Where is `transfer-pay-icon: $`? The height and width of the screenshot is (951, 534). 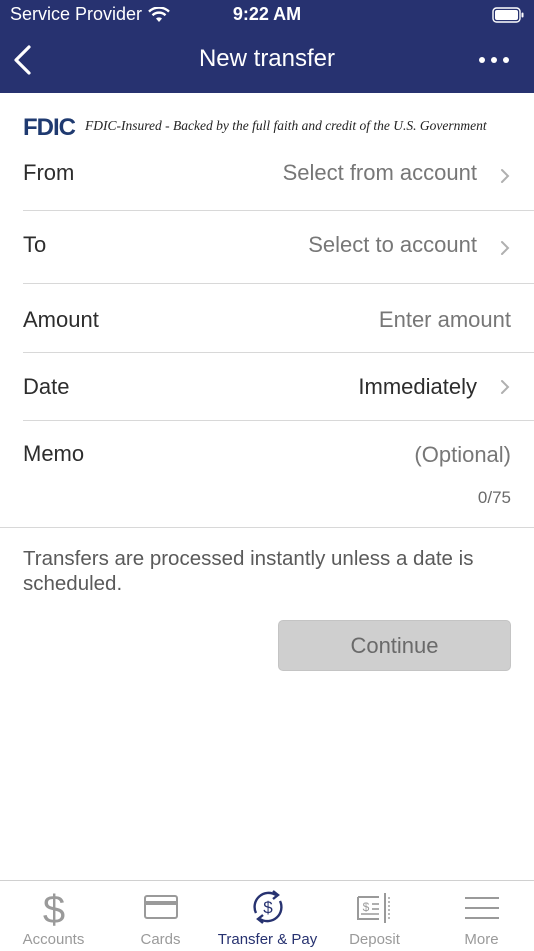
transfer-pay-icon: $ is located at coordinates (267, 907).